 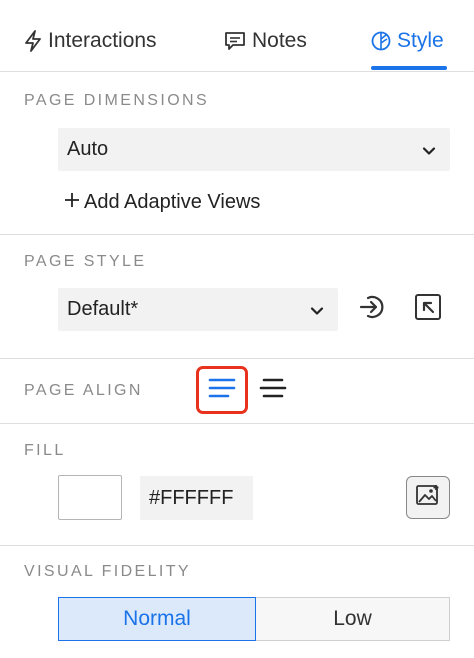 I want to click on align-left-icon, so click(x=222, y=390).